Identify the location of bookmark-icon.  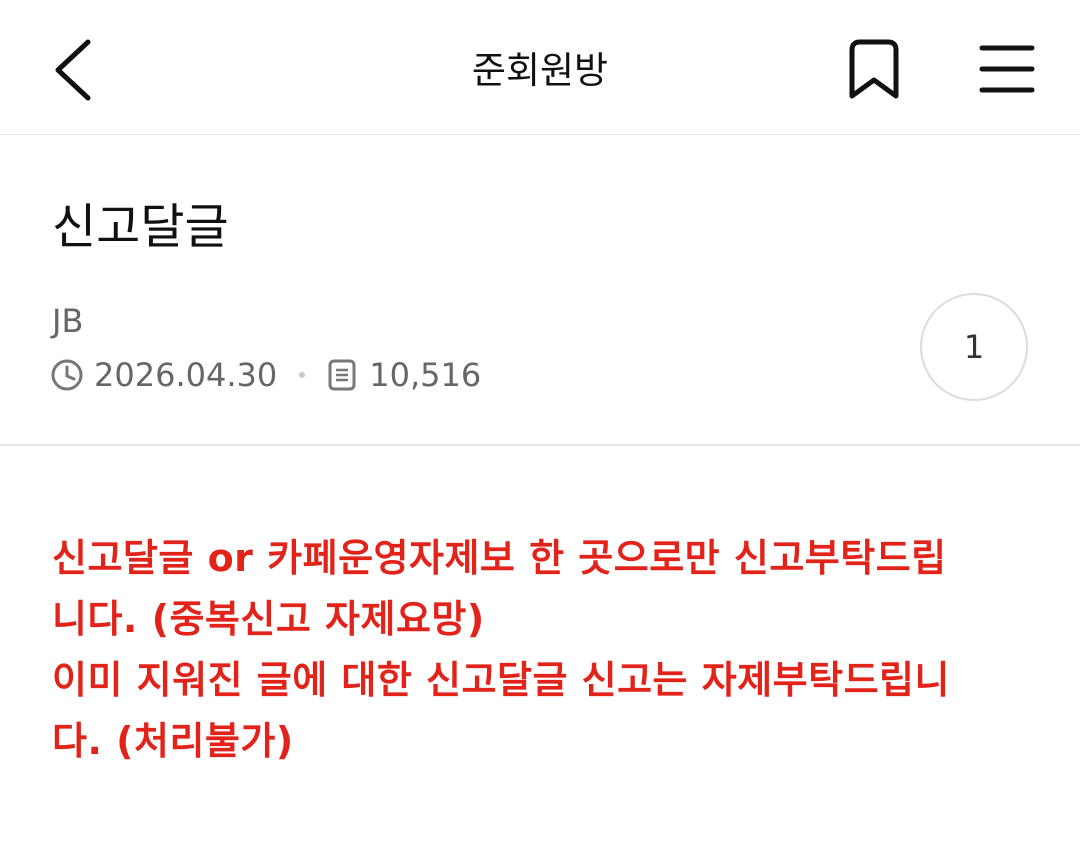
(874, 69).